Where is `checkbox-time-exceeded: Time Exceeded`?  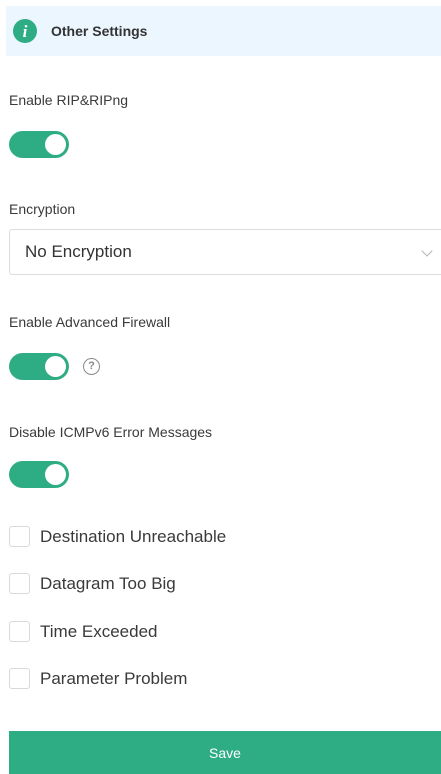
checkbox-time-exceeded: Time Exceeded is located at coordinates (83, 631).